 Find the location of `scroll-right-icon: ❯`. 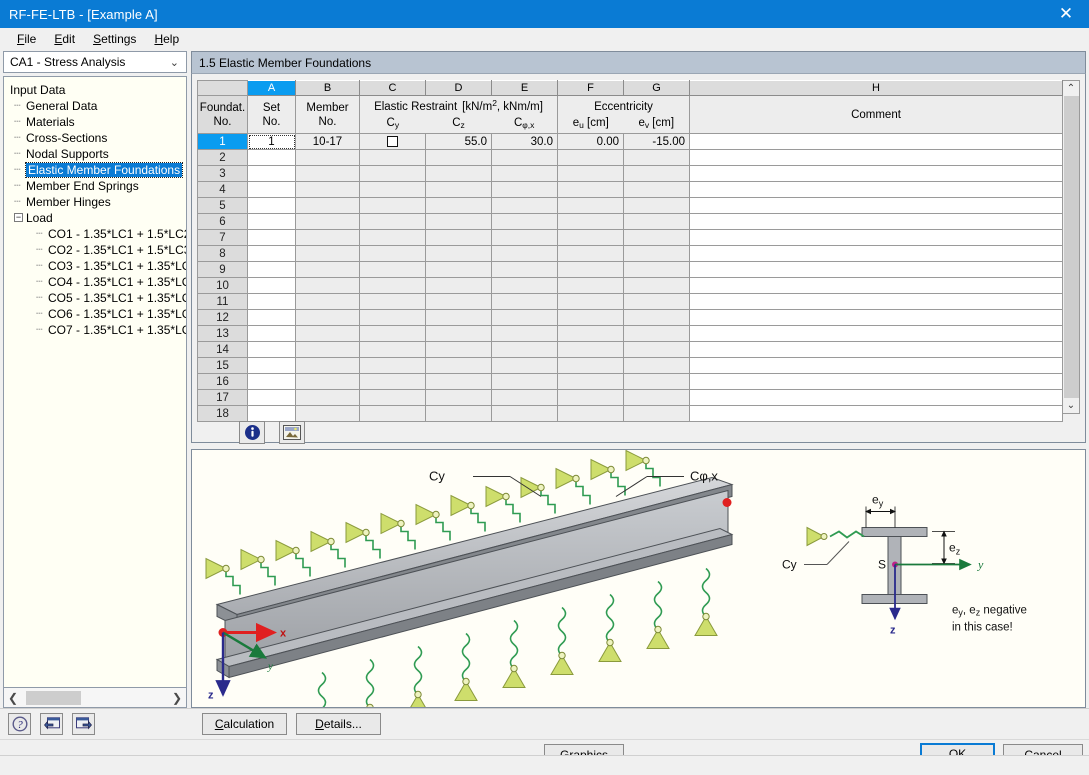

scroll-right-icon: ❯ is located at coordinates (177, 698).